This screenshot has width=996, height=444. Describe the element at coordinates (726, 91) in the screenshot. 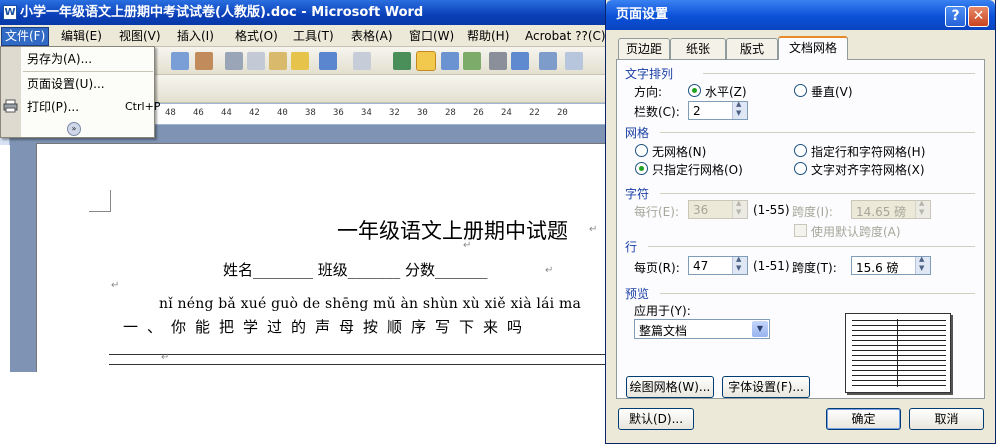

I see `direction-horizontal-label: 水平(Z)` at that location.